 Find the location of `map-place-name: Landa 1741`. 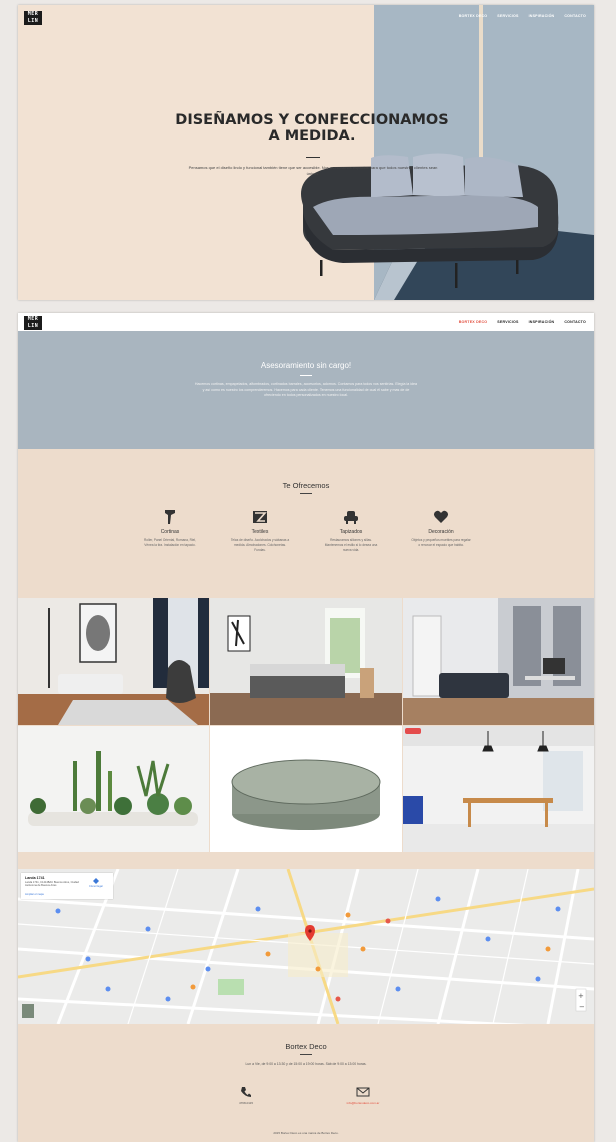

map-place-name: Landa 1741 is located at coordinates (35, 878).